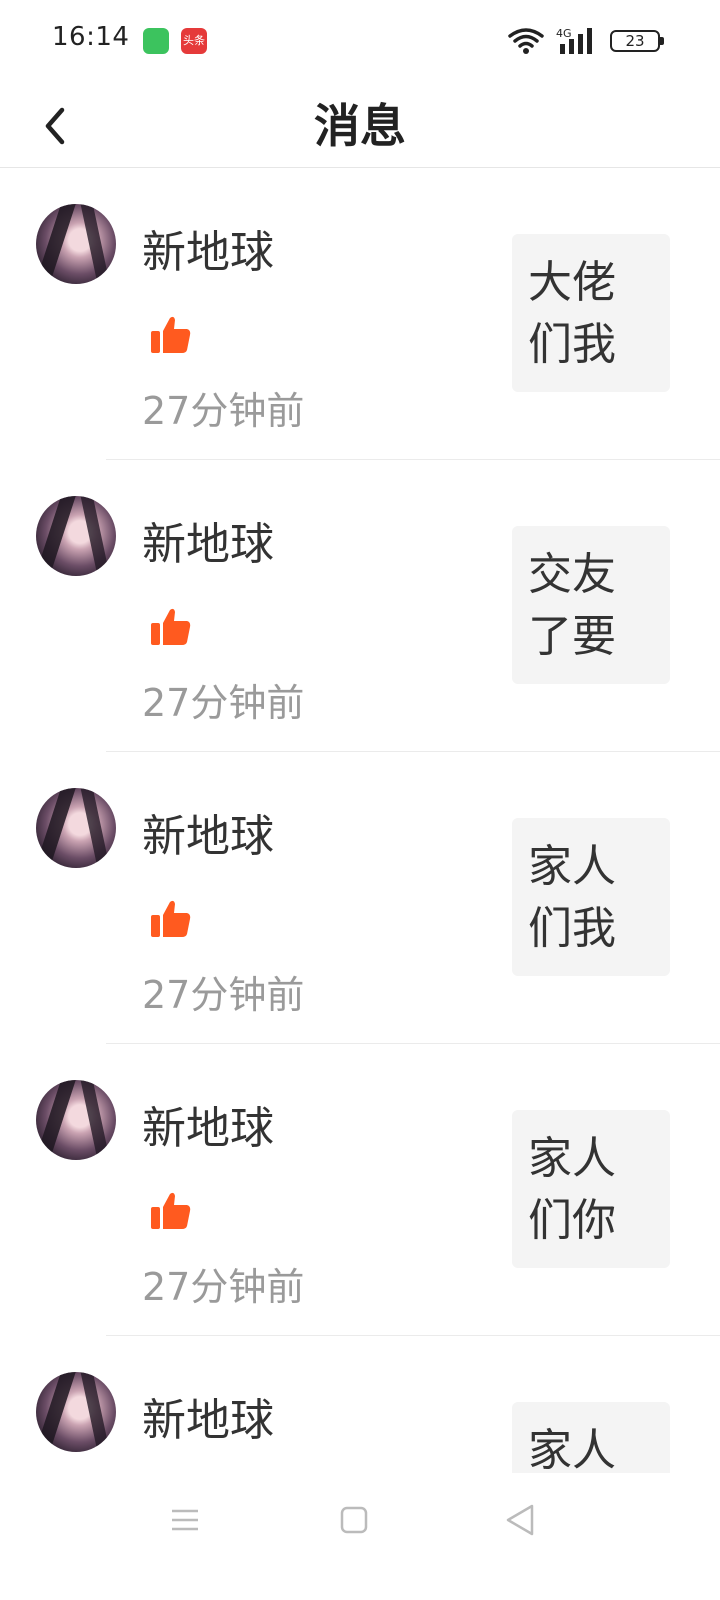 The height and width of the screenshot is (1600, 720). Describe the element at coordinates (520, 1520) in the screenshot. I see `back-triangle-icon` at that location.